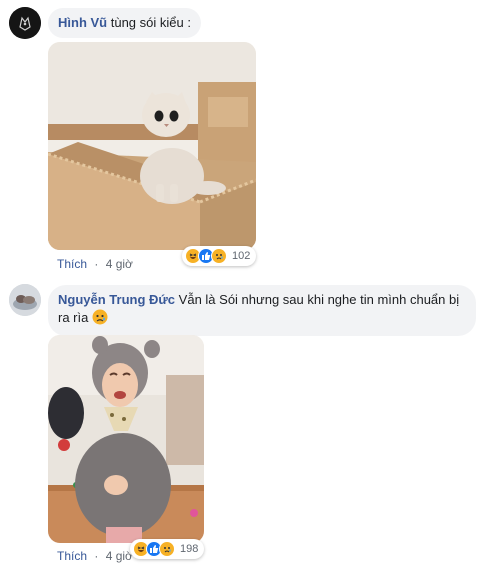  I want to click on comment-text: tùng sói kiểu :, so click(150, 22).